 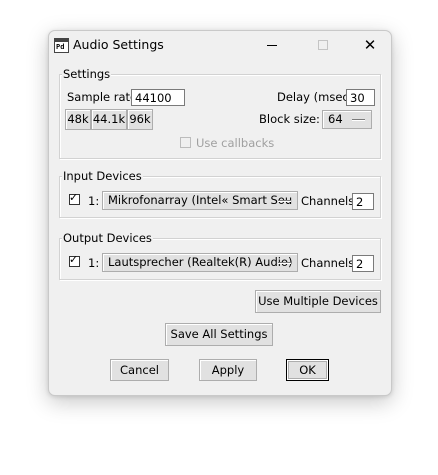 I want to click on output-device-index: 1:, so click(x=94, y=263).